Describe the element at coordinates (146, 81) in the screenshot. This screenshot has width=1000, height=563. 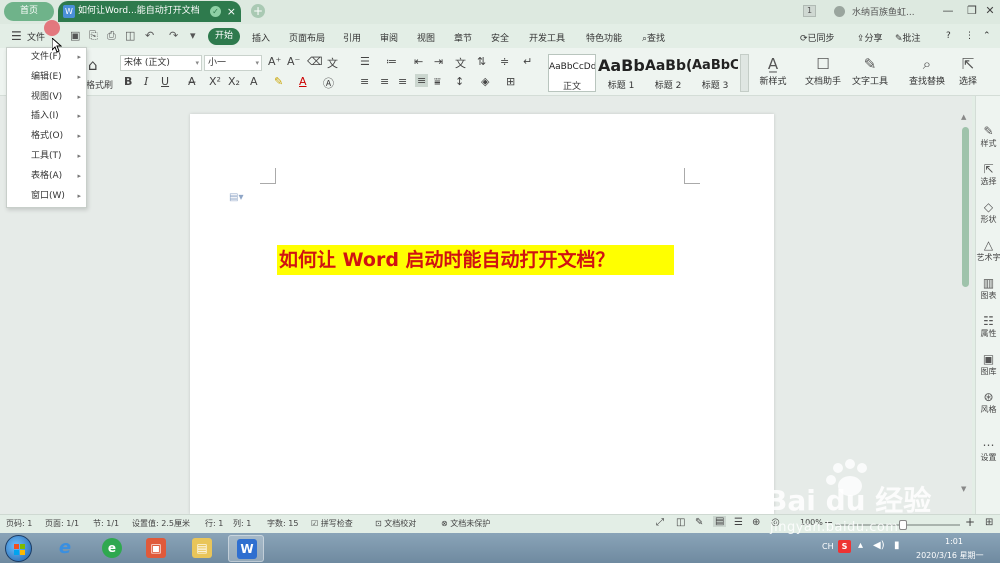
I see `italic-icon: I` at that location.